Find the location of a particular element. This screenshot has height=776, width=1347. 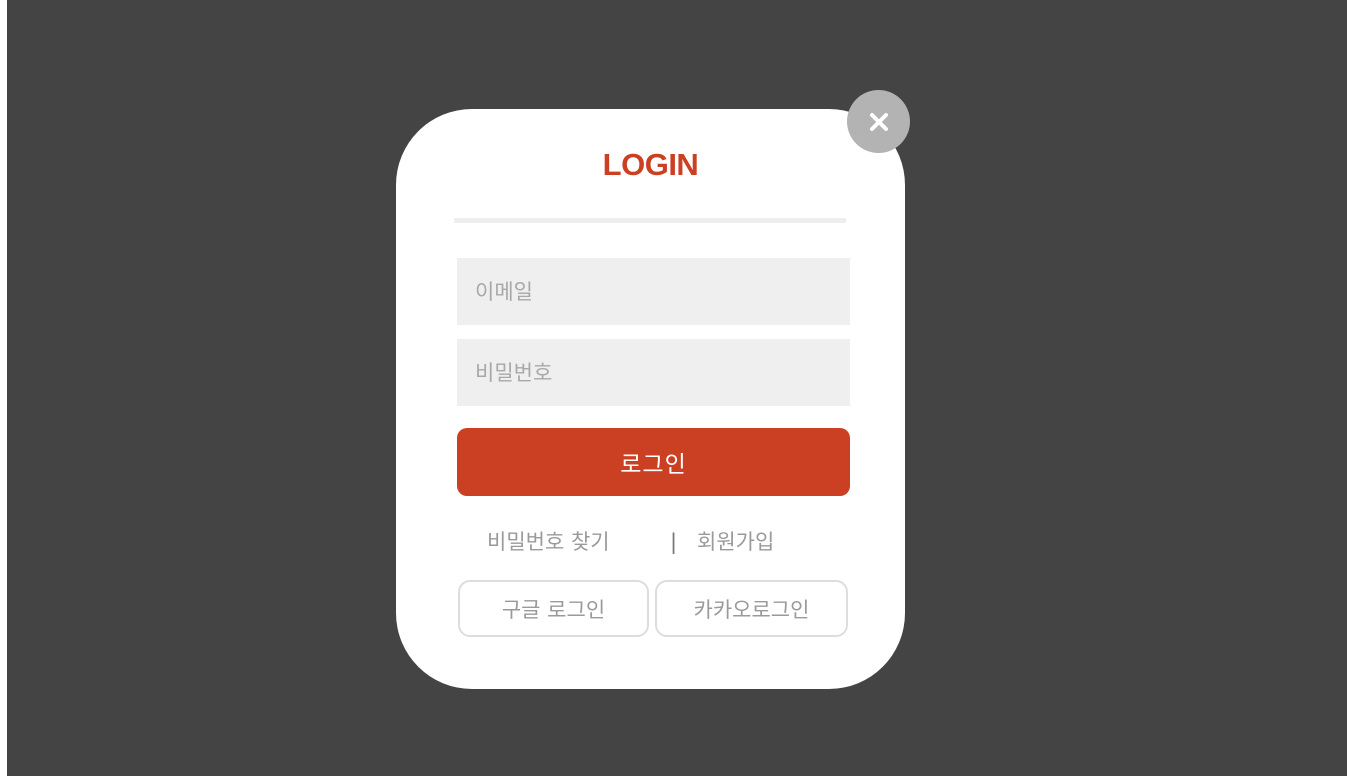

login-button-label: 로그인 is located at coordinates (653, 465).